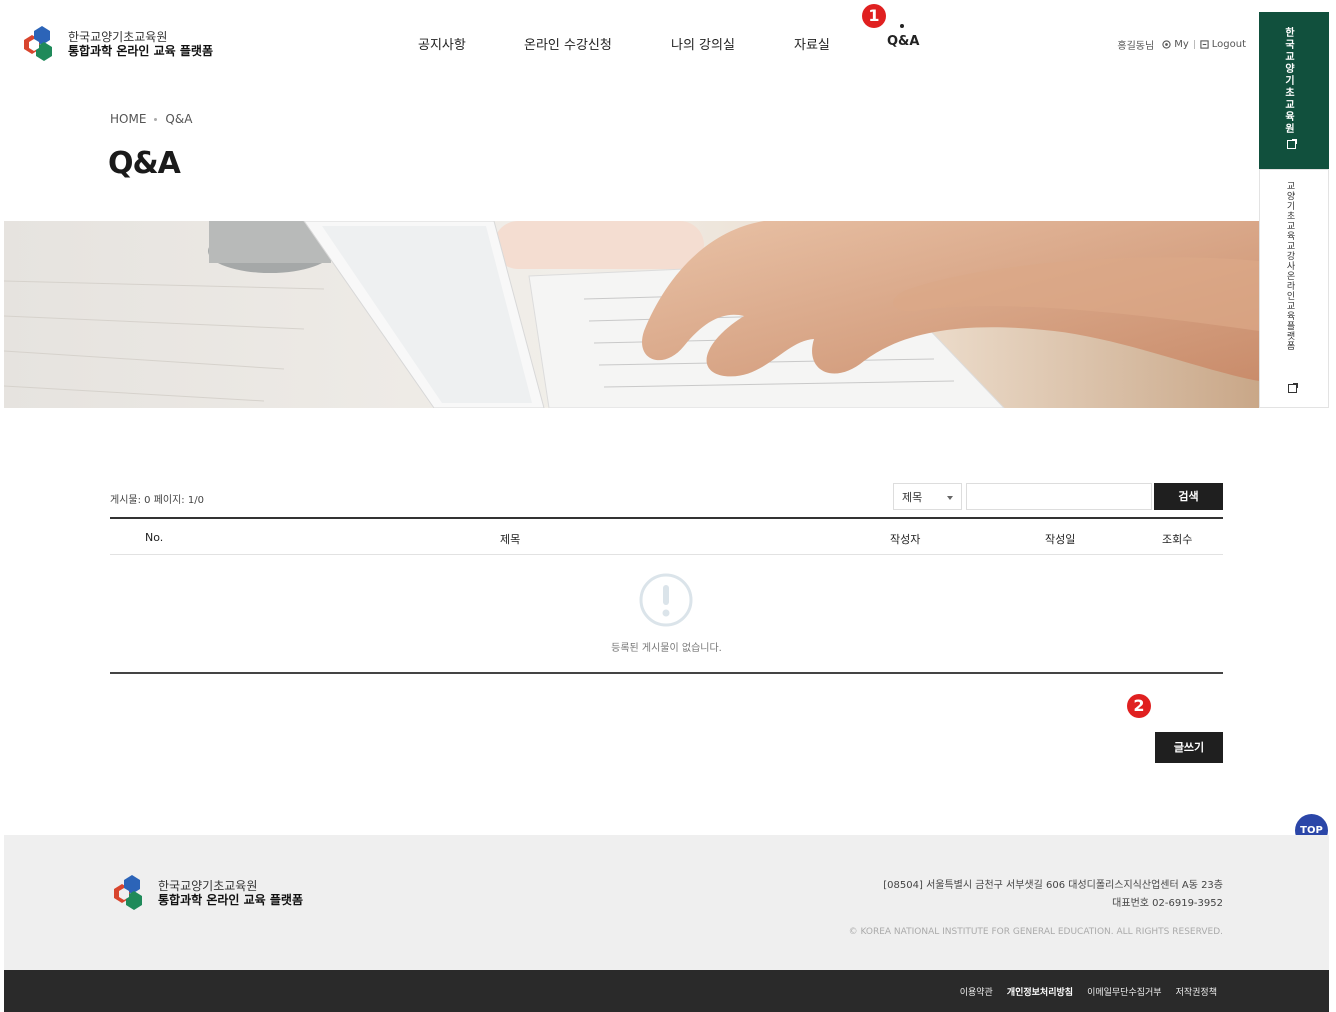 The image size is (1336, 1012). I want to click on nav-item-online-registration: 온라인 수강신청, so click(568, 43).